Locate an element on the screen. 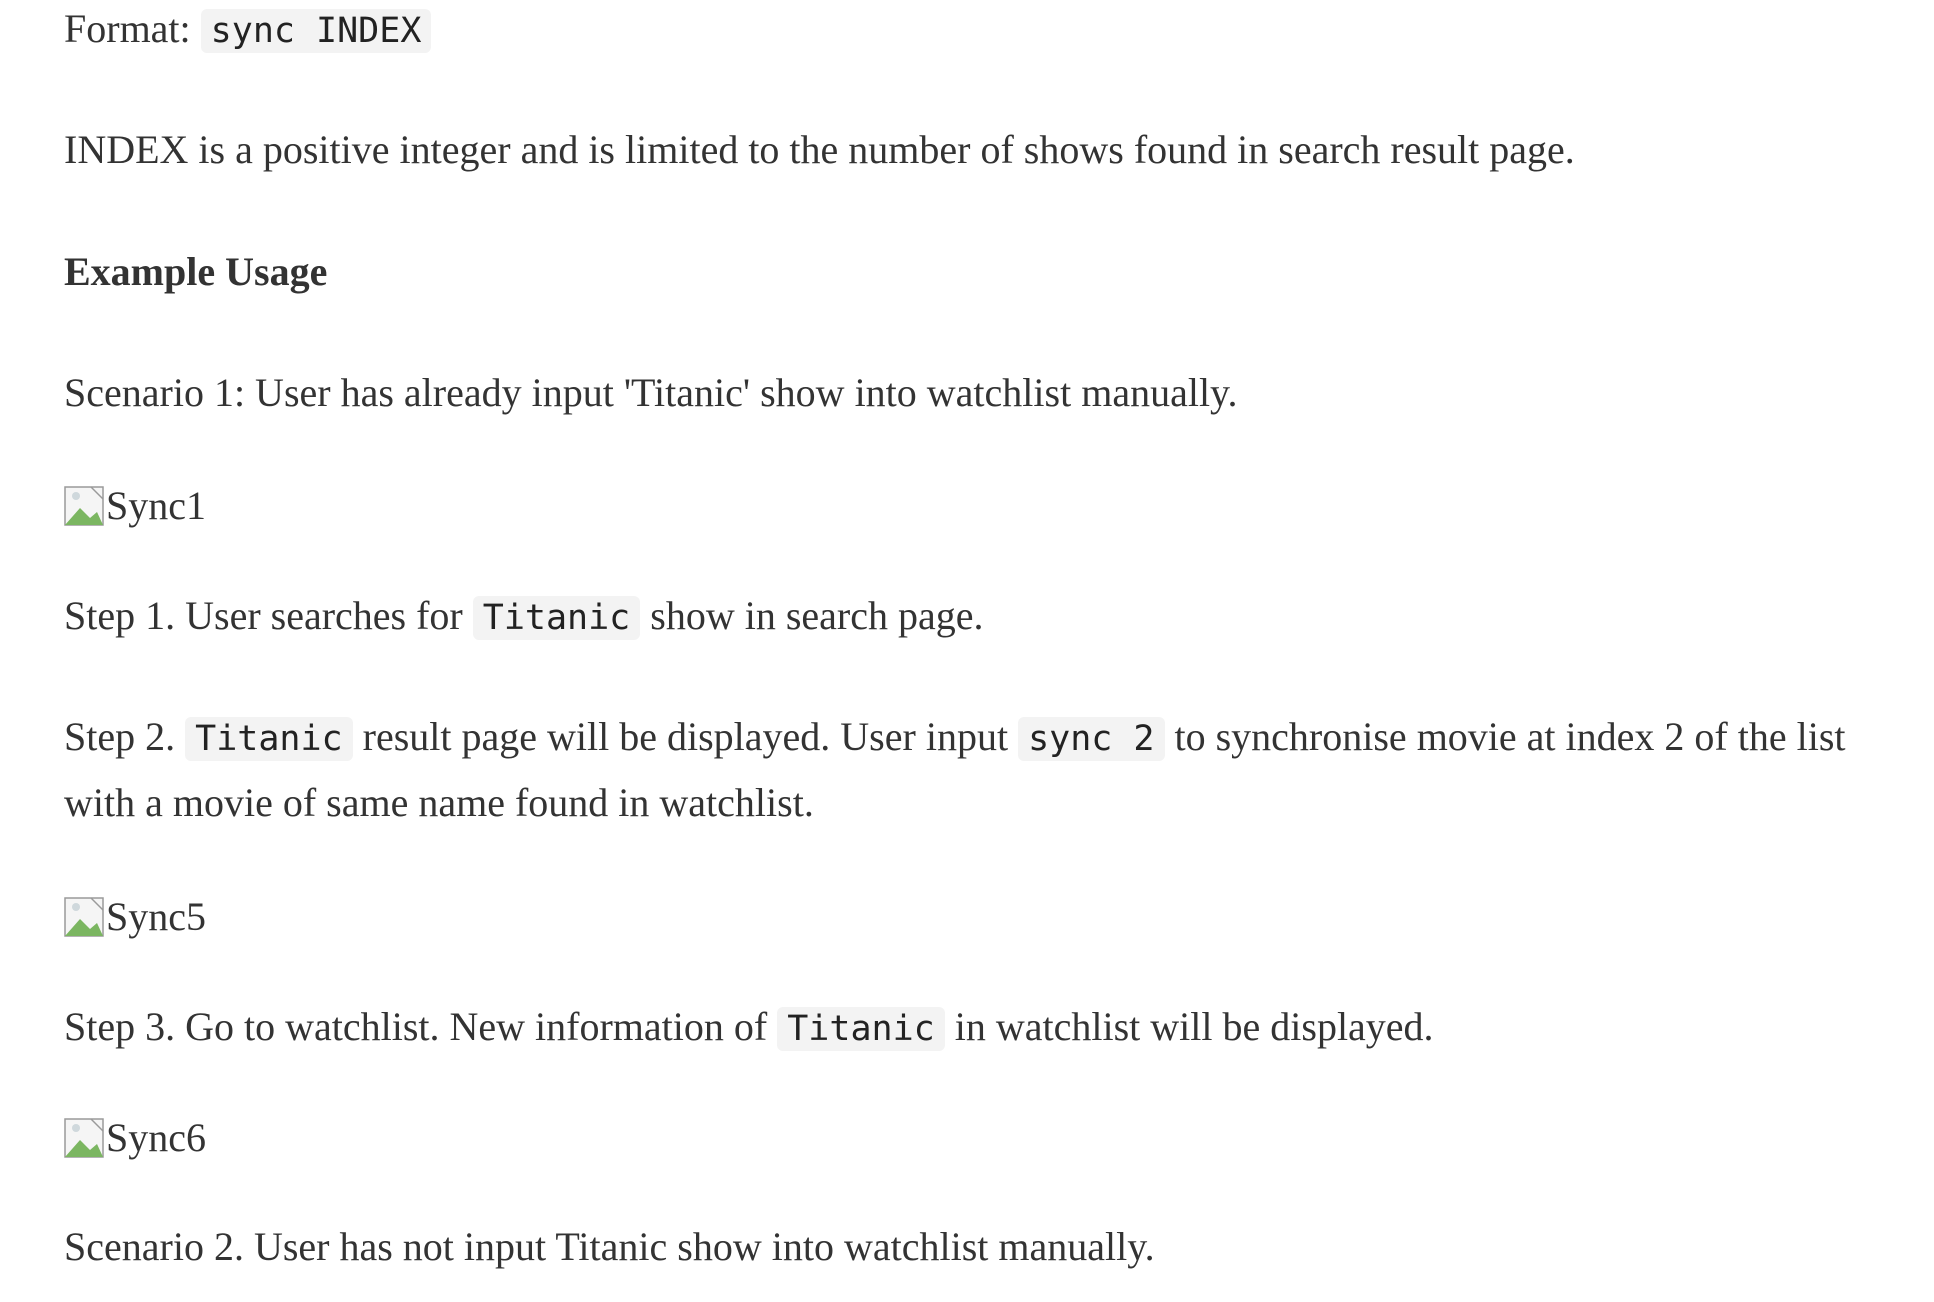 Image resolution: width=1934 pixels, height=1302 pixels. step-2-code-2: sync 2 is located at coordinates (1091, 739).